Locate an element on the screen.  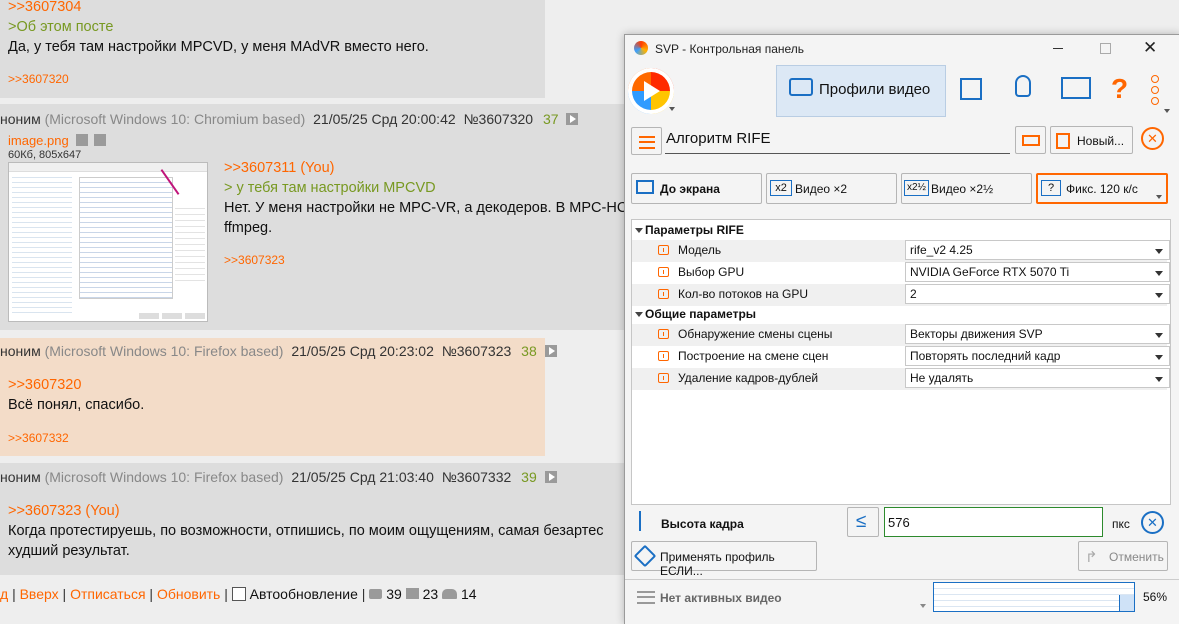
up-link: Вверх is located at coordinates (39, 594).